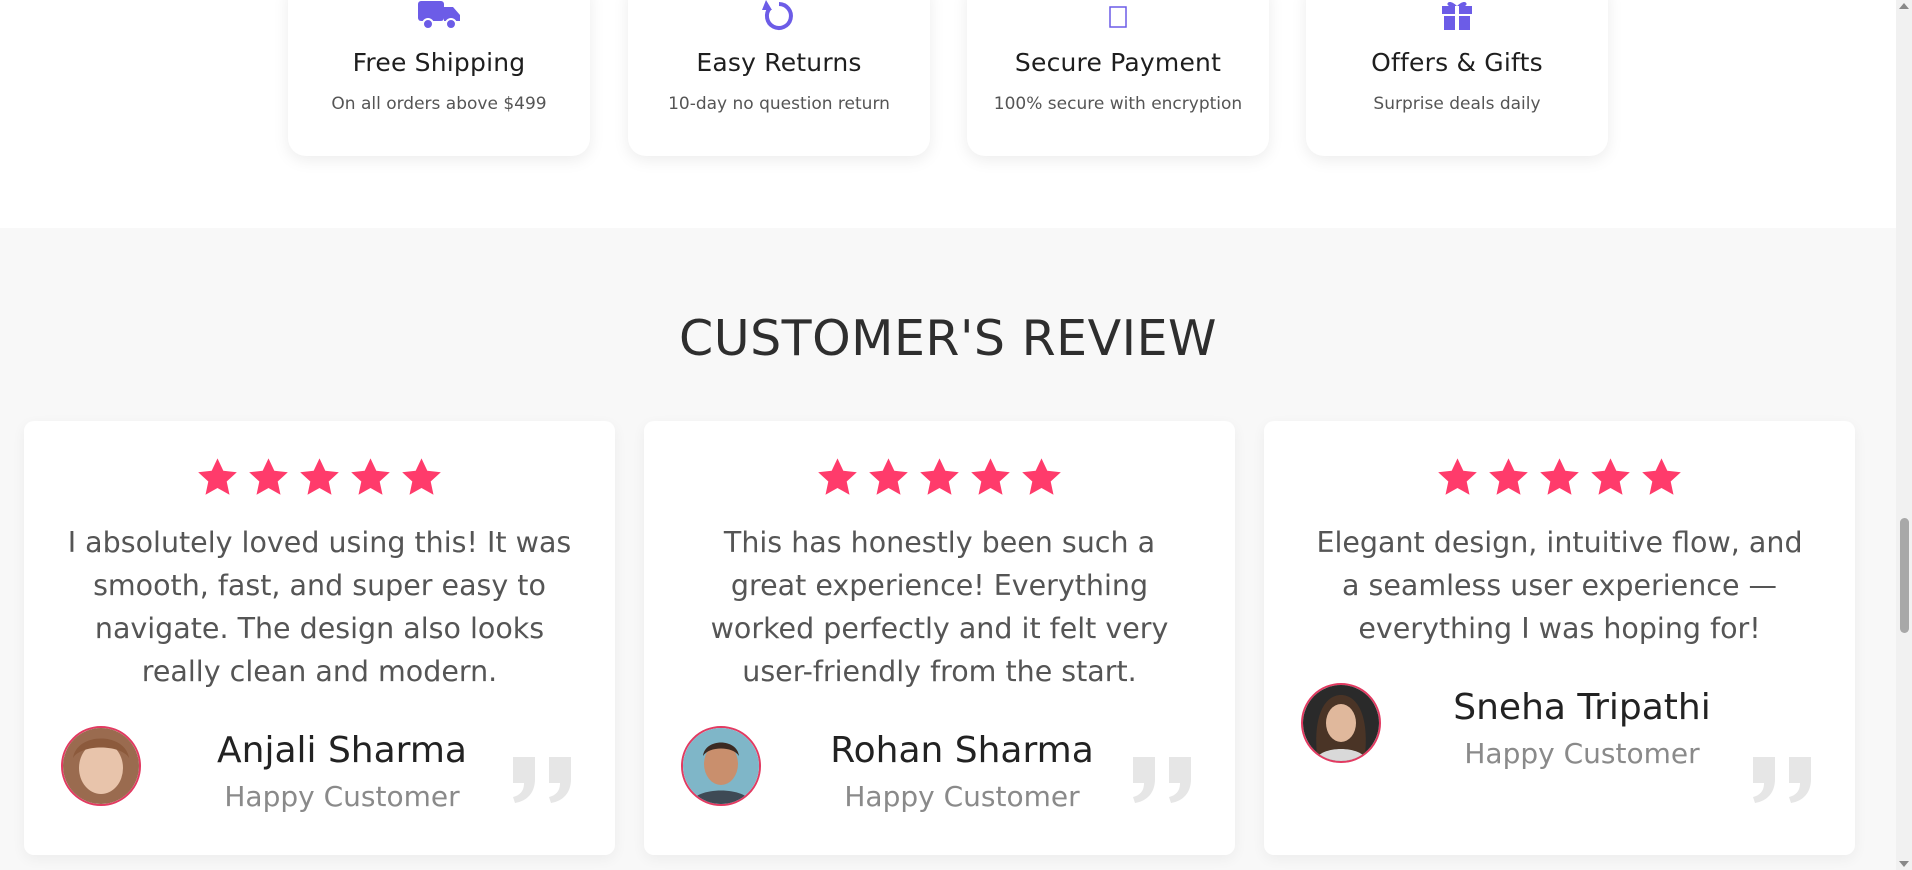  Describe the element at coordinates (439, 62) in the screenshot. I see `feature-title: Free Shipping` at that location.